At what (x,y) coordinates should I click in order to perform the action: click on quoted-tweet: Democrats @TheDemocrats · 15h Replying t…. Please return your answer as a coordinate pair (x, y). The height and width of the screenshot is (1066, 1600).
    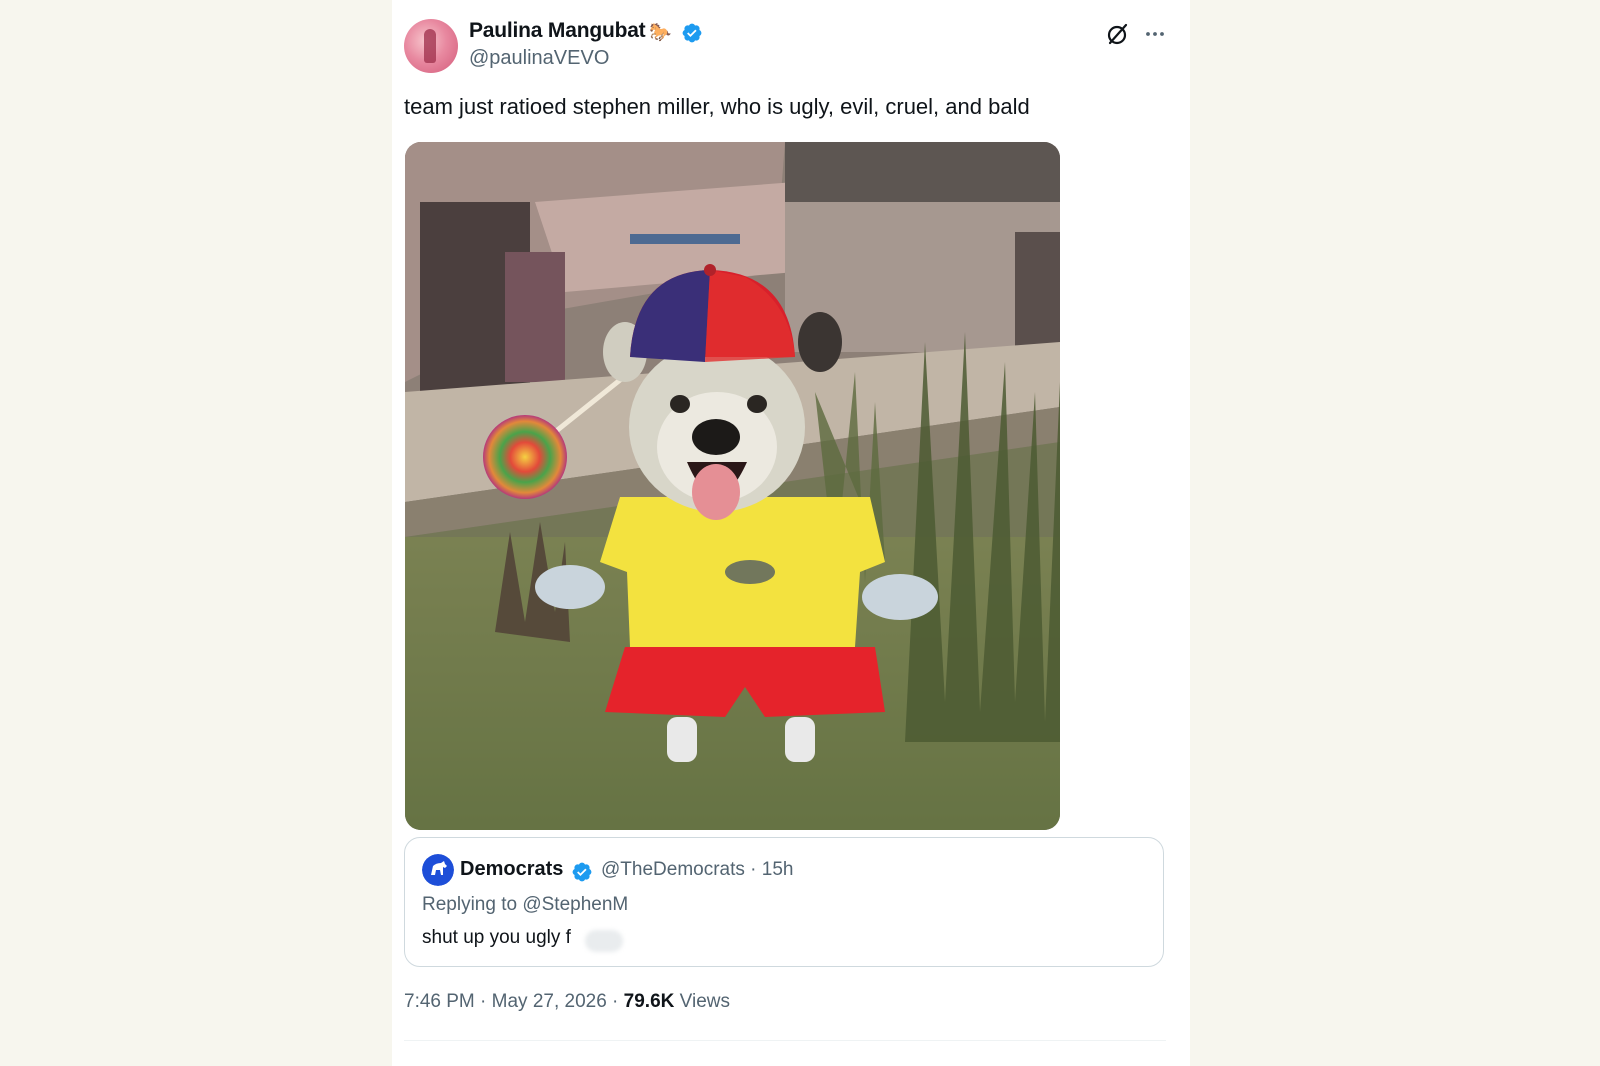
    Looking at the image, I should click on (784, 902).